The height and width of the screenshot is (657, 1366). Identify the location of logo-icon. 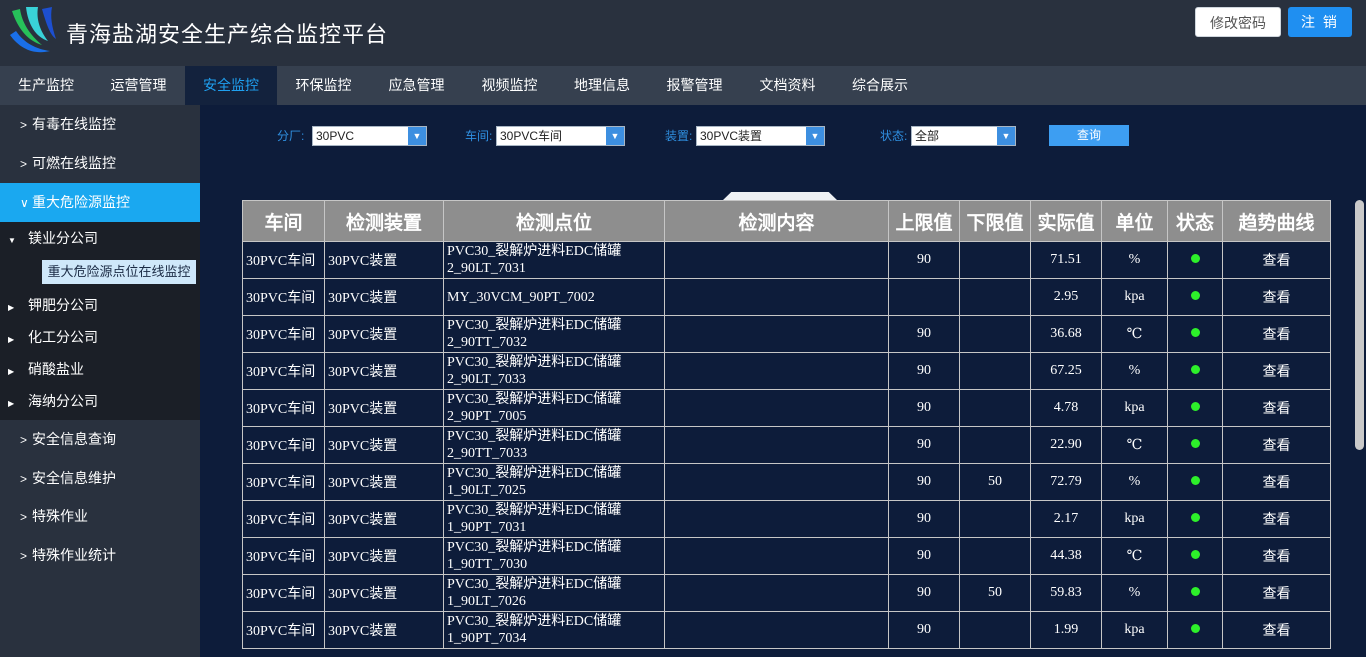
(33, 30).